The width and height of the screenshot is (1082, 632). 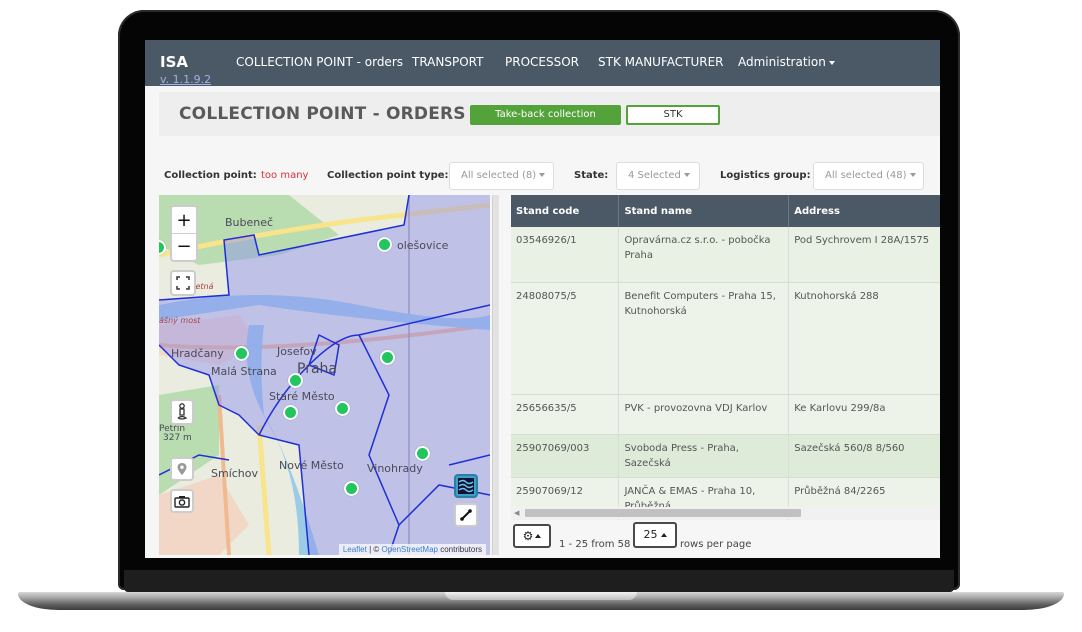 I want to click on collection-point-type-value: All selected (8), so click(x=499, y=175).